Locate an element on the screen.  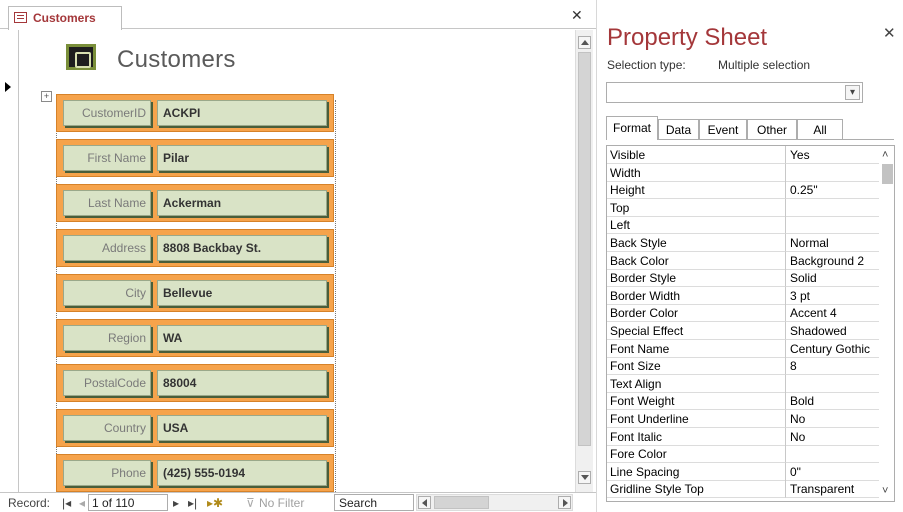
property-row-text-align: Text Align is located at coordinates (743, 383).